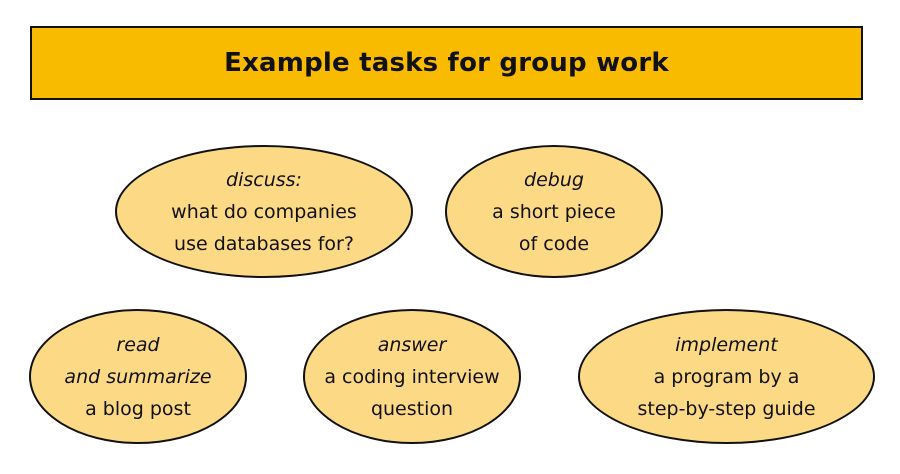 Image resolution: width=900 pixels, height=474 pixels. I want to click on task-description-line: of code, so click(554, 243).